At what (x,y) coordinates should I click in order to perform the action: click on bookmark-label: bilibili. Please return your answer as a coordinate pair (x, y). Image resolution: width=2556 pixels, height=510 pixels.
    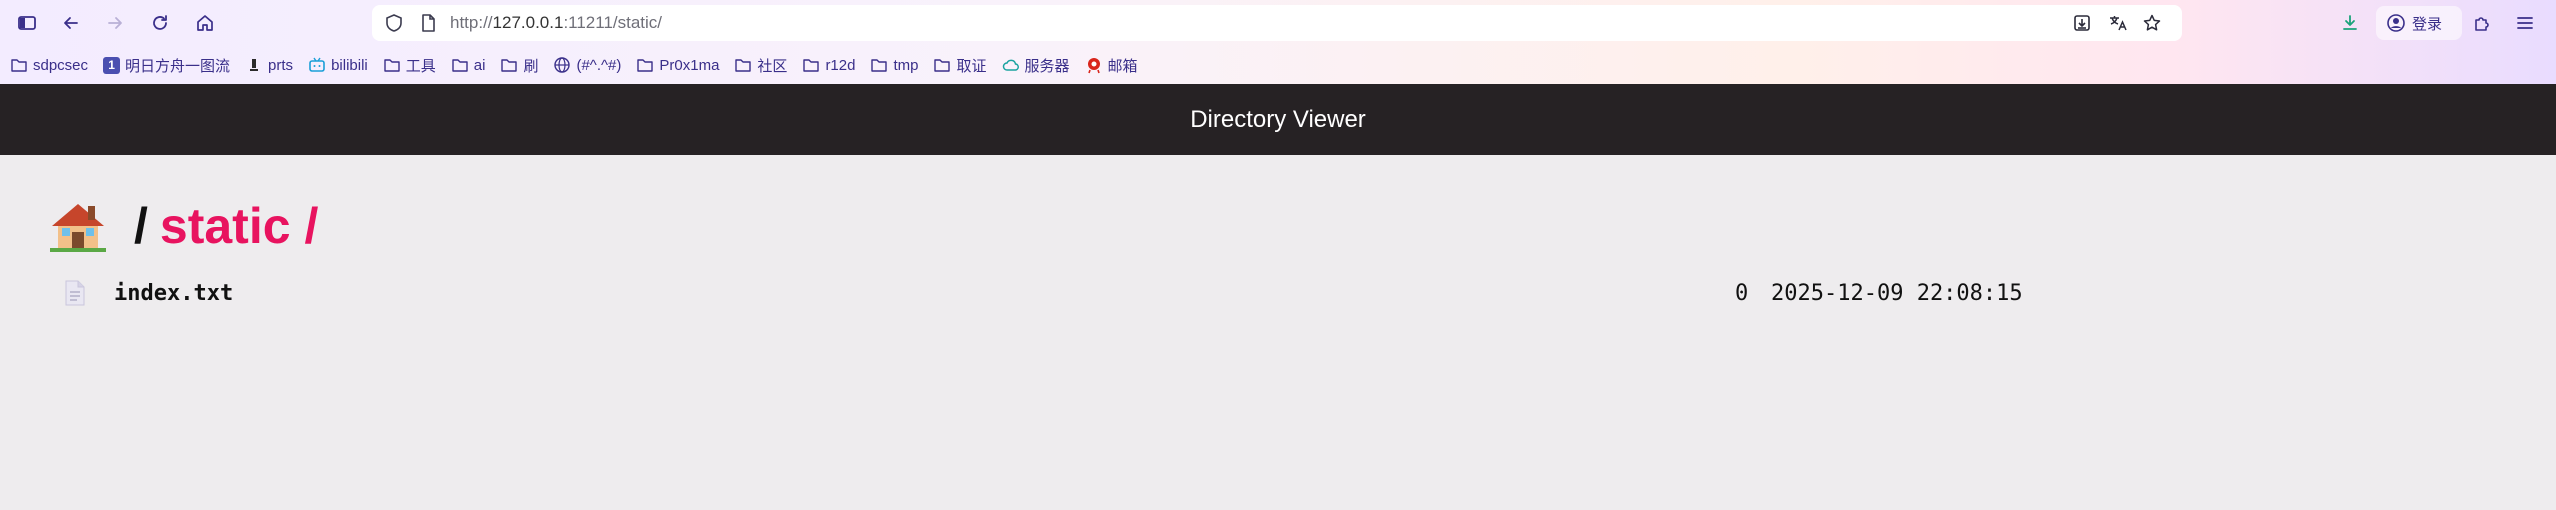
    Looking at the image, I should click on (349, 65).